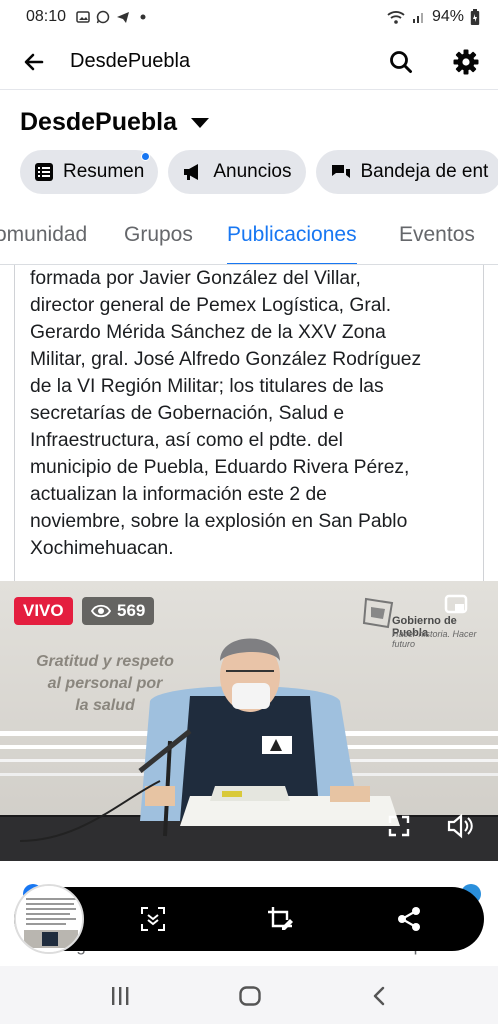 The width and height of the screenshot is (498, 1024). What do you see at coordinates (208, 332) in the screenshot?
I see `post-line: Gerardo Mérida Sánchez de la XXV Zona` at bounding box center [208, 332].